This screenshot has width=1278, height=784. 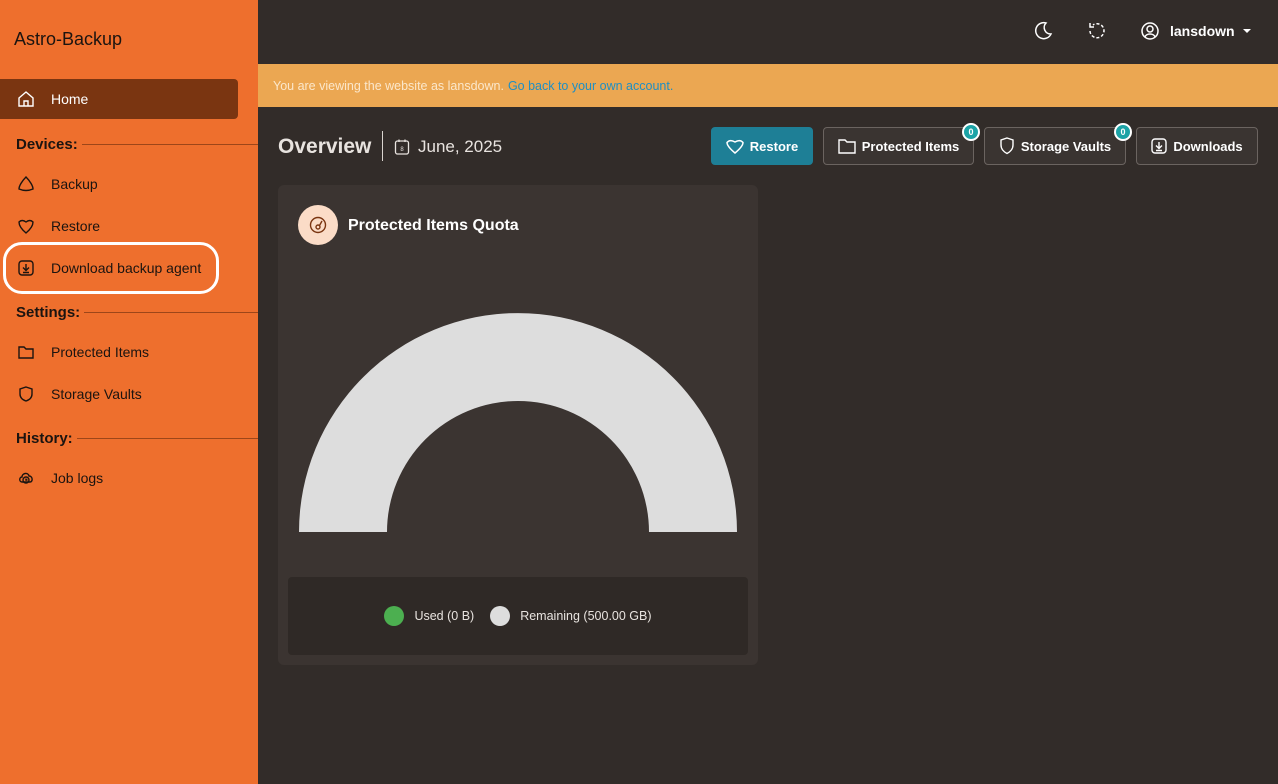 What do you see at coordinates (1246, 31) in the screenshot?
I see `chevron-down-icon` at bounding box center [1246, 31].